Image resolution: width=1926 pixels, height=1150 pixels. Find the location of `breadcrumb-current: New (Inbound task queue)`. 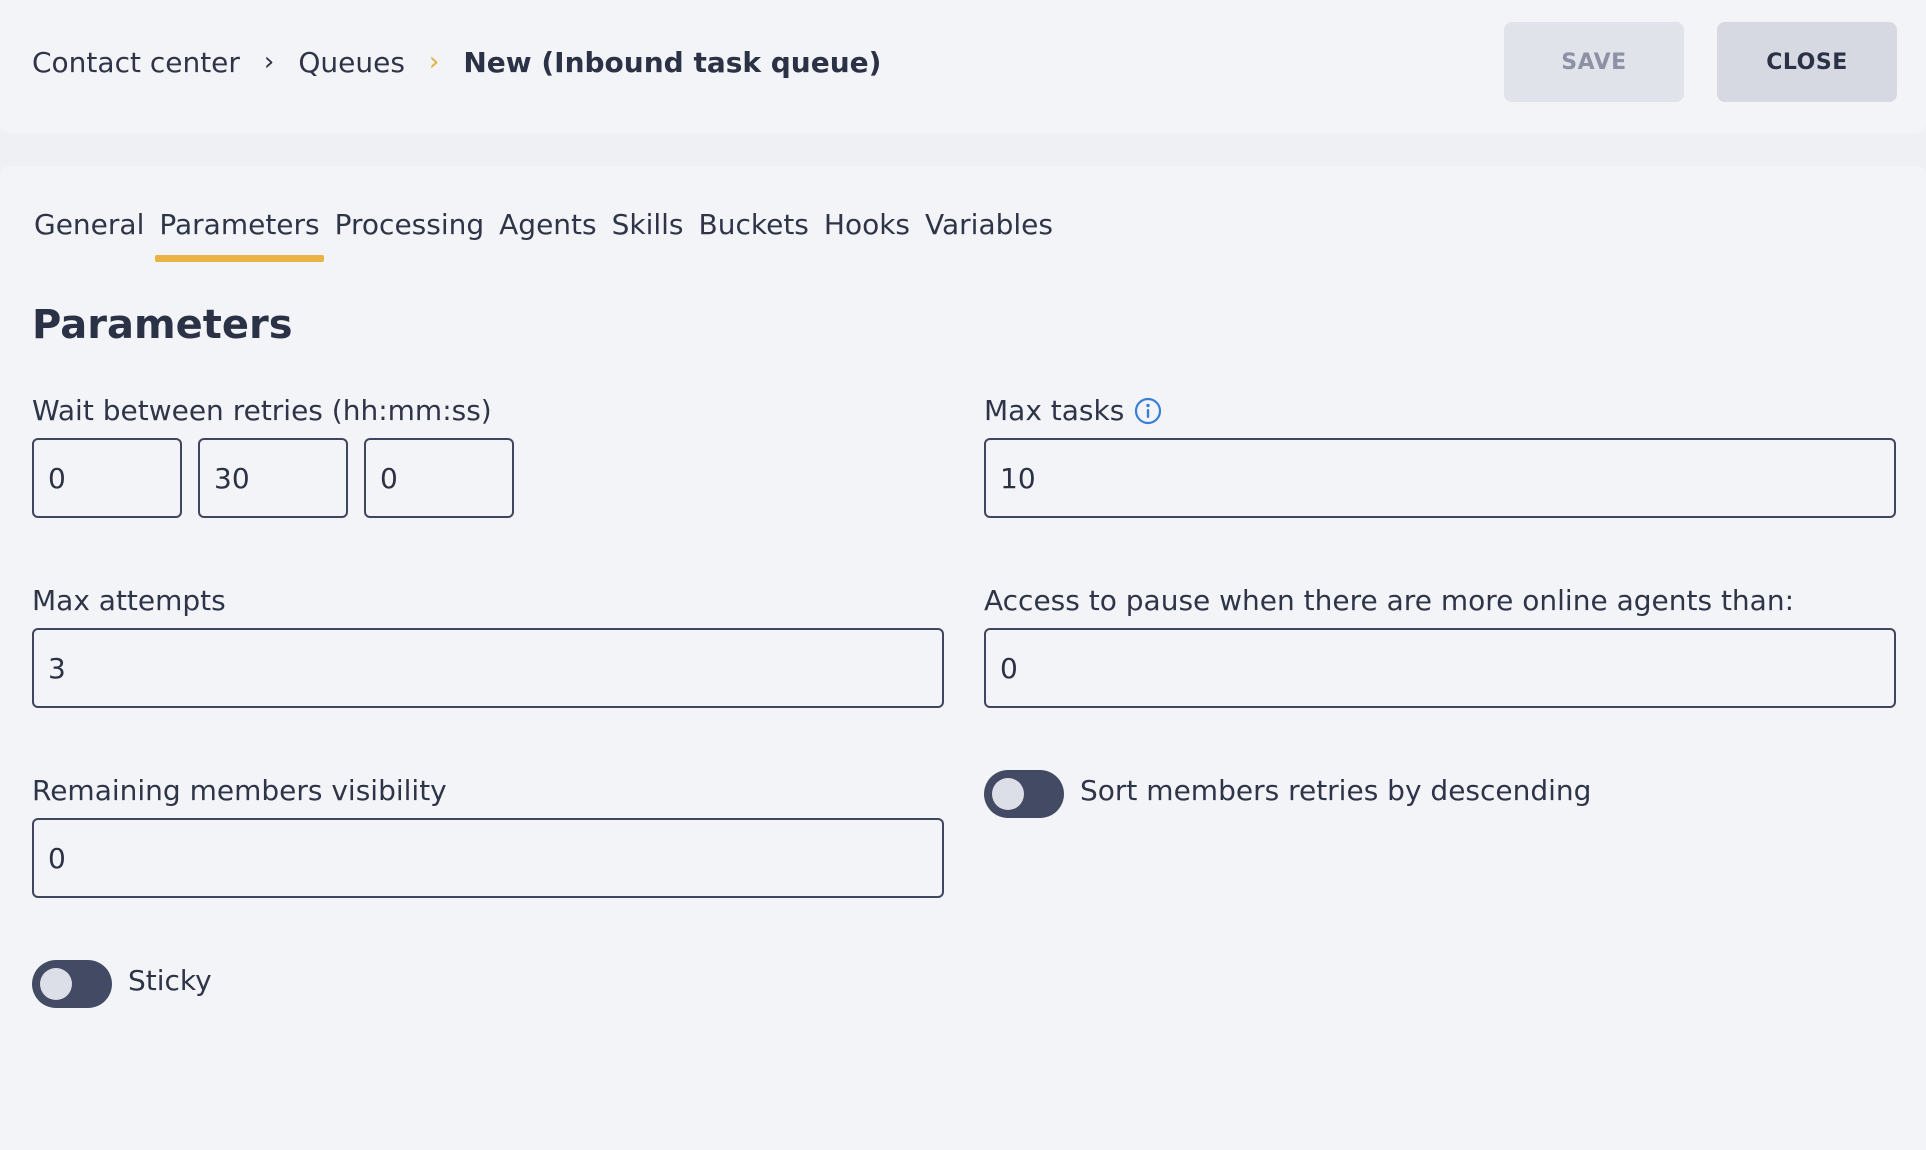

breadcrumb-current: New (Inbound task queue) is located at coordinates (672, 62).